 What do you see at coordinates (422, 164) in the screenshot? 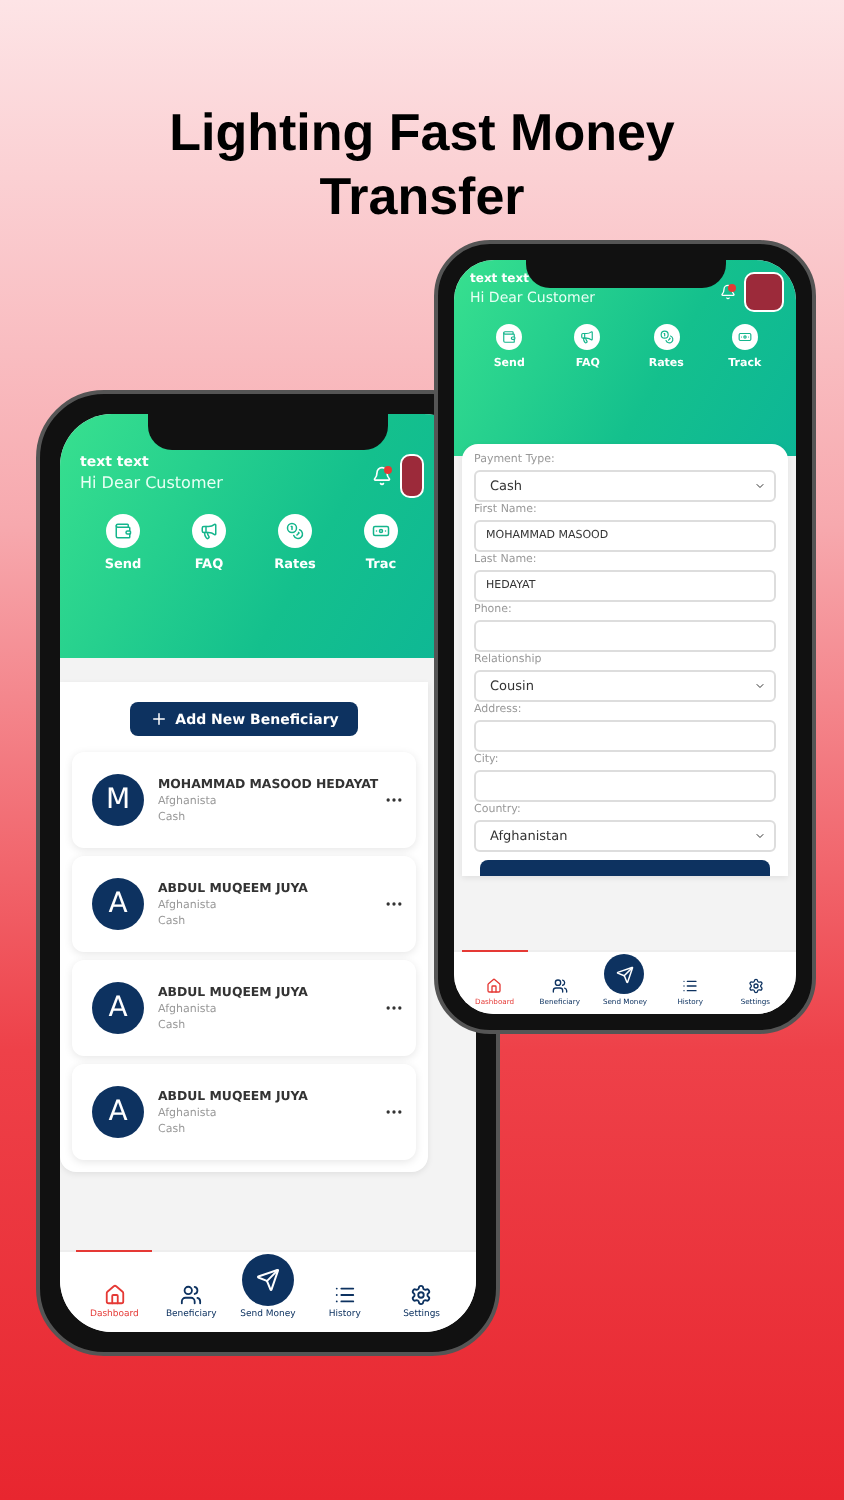
I see `headline: Lighting Fast Money Transfer` at bounding box center [422, 164].